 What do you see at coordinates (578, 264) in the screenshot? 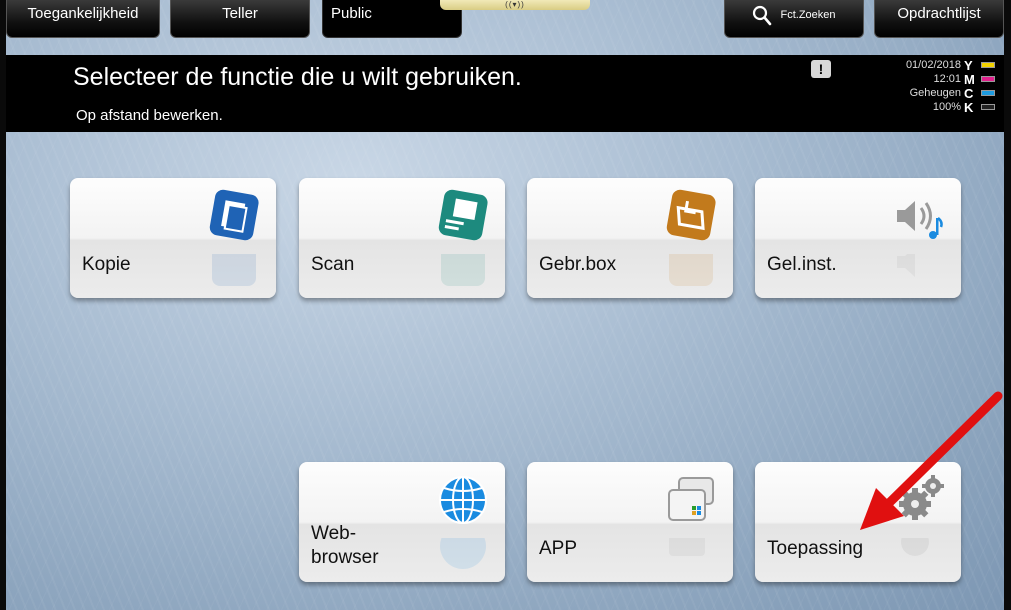
I see `user-box-label: Gebr.box` at bounding box center [578, 264].